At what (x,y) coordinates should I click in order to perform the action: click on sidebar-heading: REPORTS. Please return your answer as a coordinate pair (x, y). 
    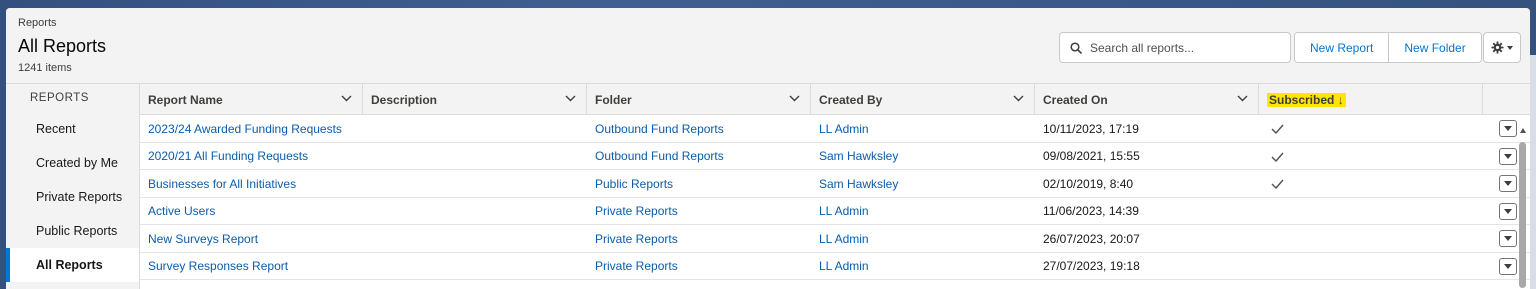
    Looking at the image, I should click on (59, 98).